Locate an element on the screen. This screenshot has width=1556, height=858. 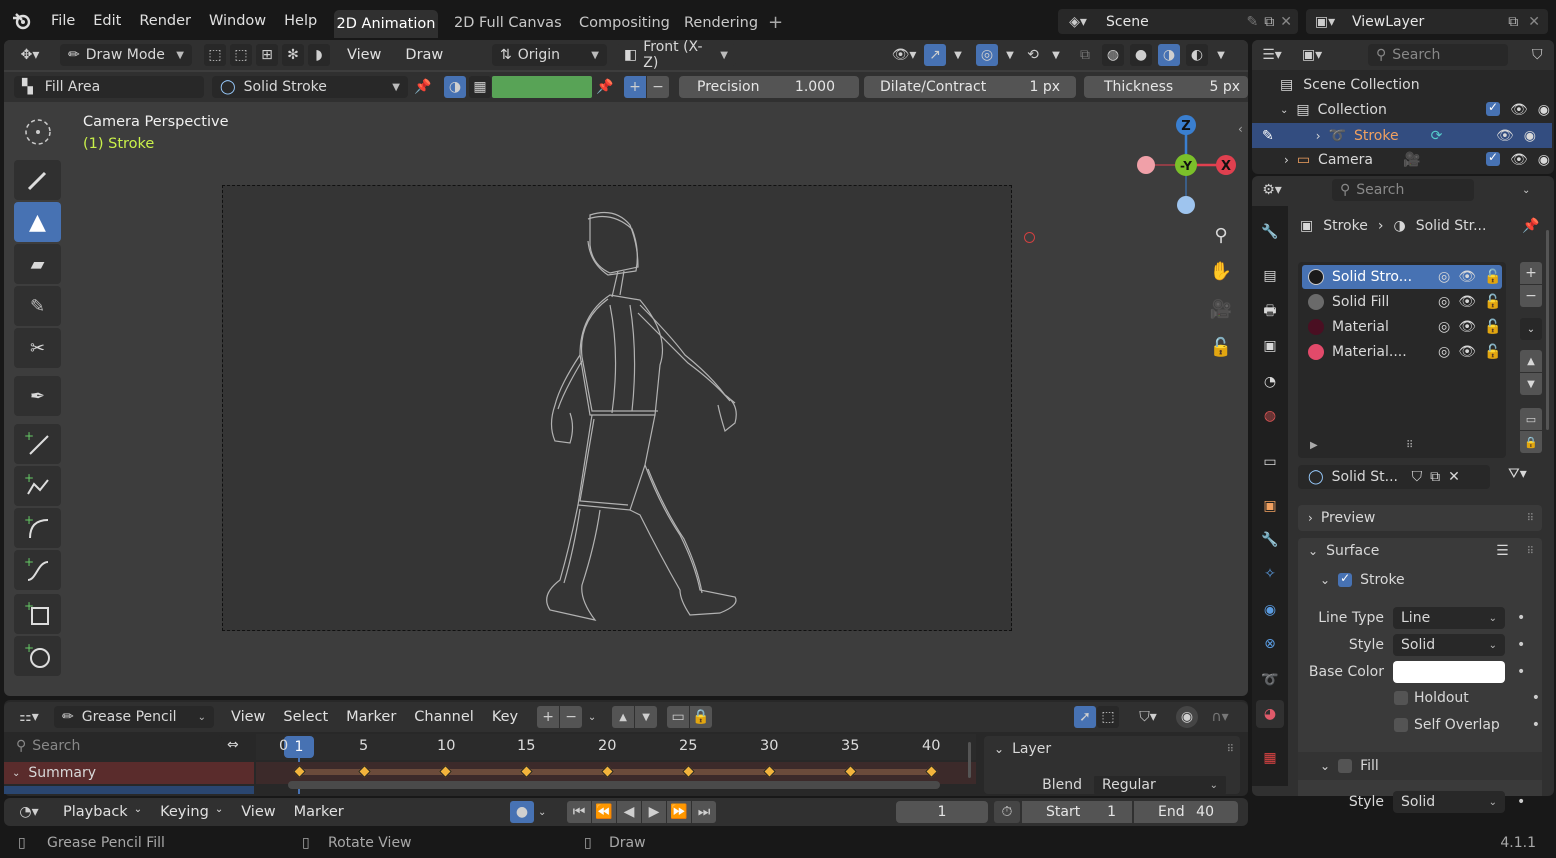
outliner-item-stroke: ✎ › ➰ Stroke ⟳ 👁 ◉ is located at coordinates (1402, 135).